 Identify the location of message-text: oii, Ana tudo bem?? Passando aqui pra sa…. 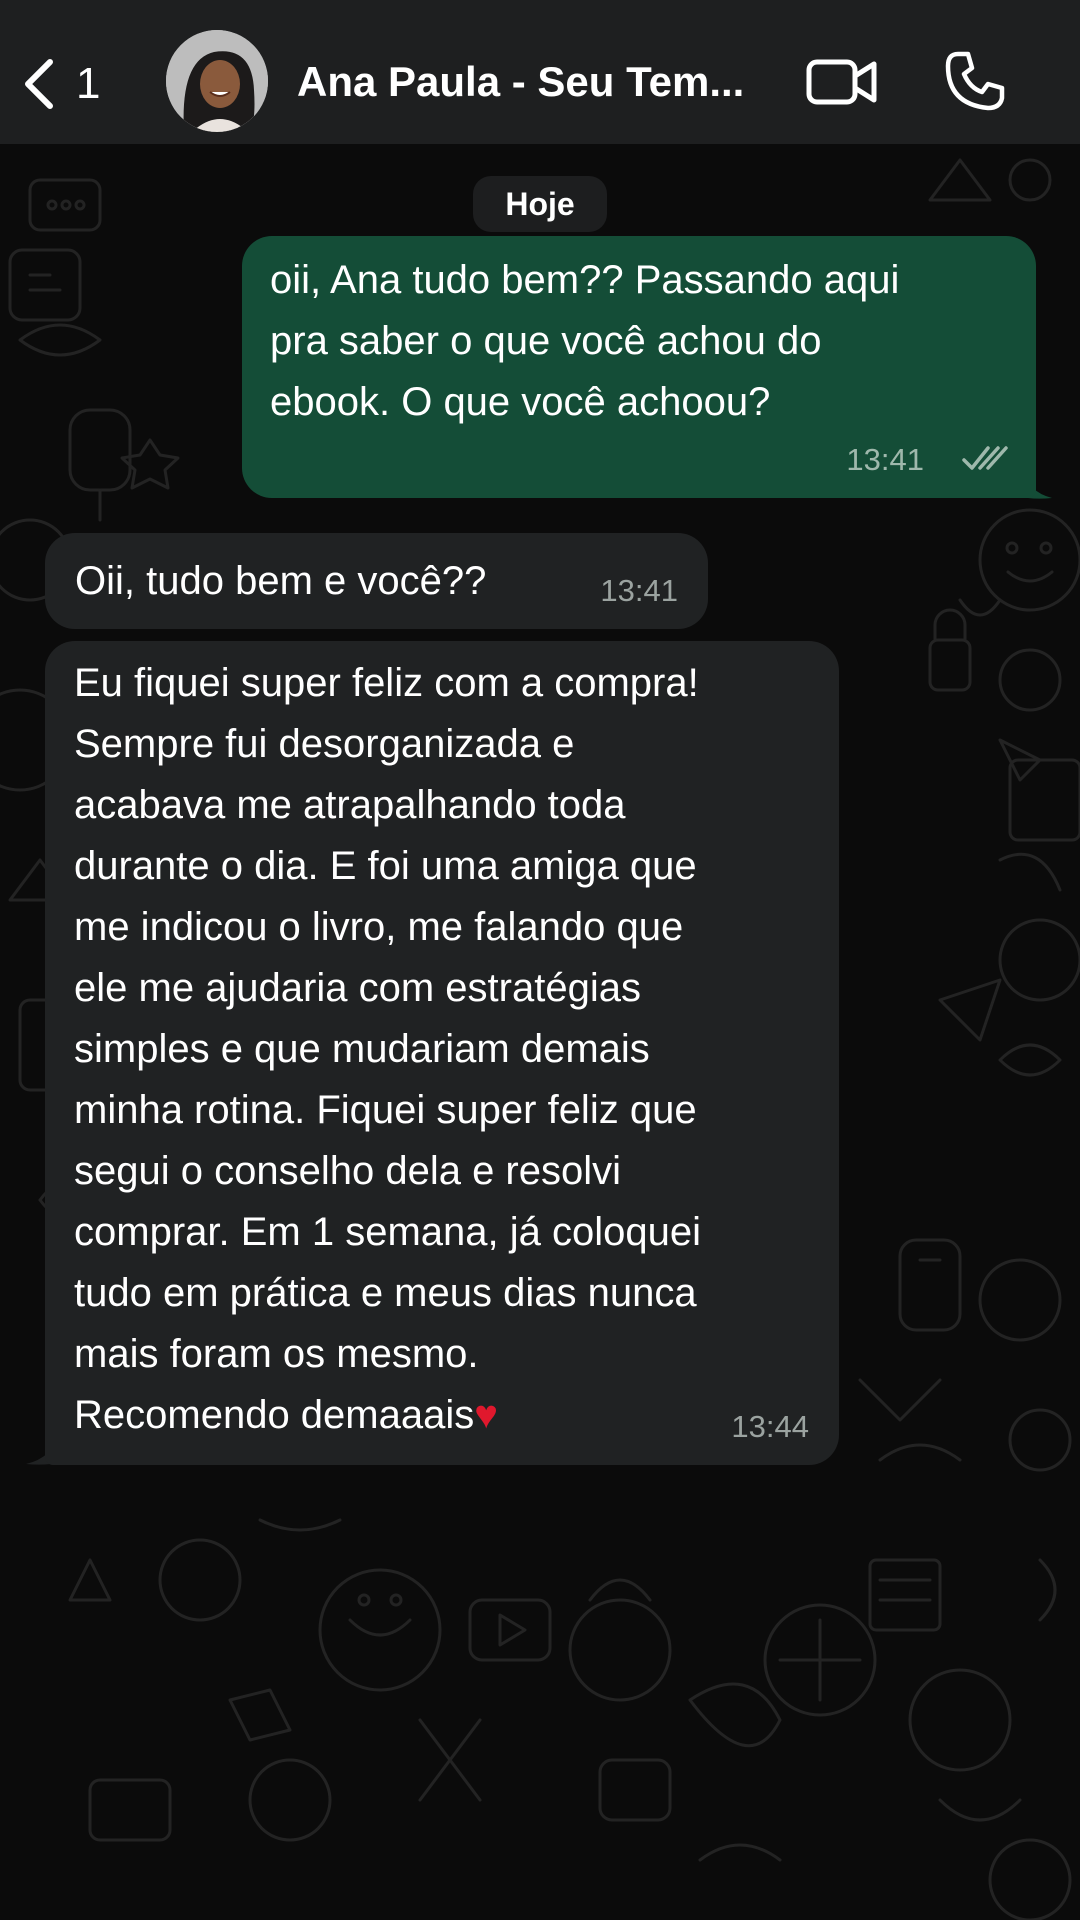
(585, 341).